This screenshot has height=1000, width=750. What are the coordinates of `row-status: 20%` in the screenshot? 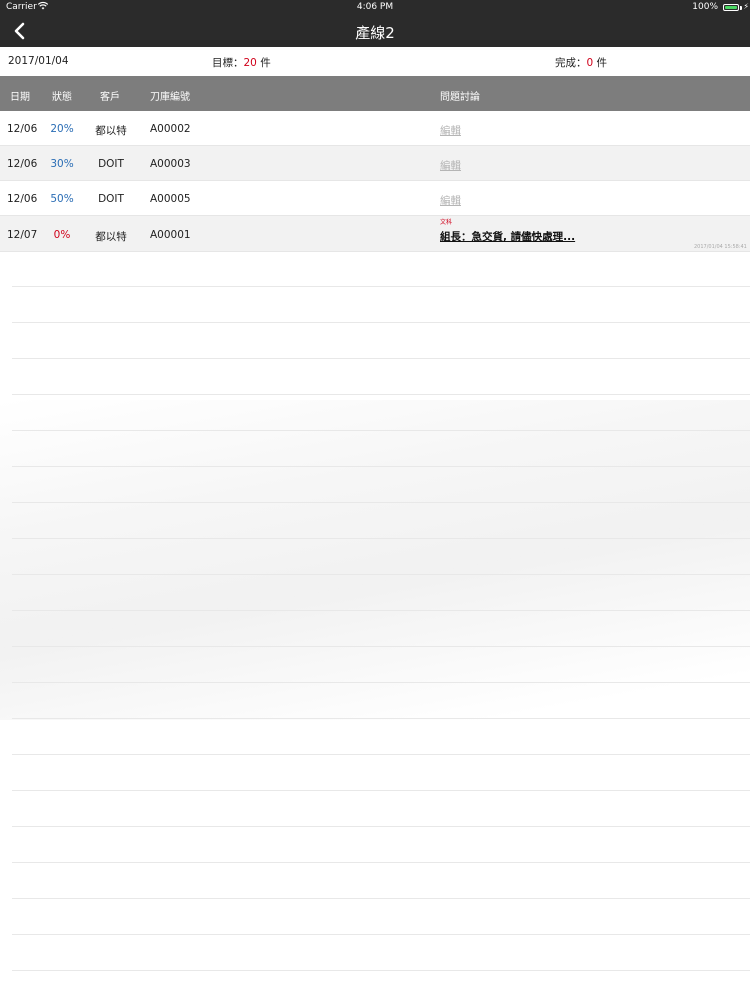 It's located at (62, 129).